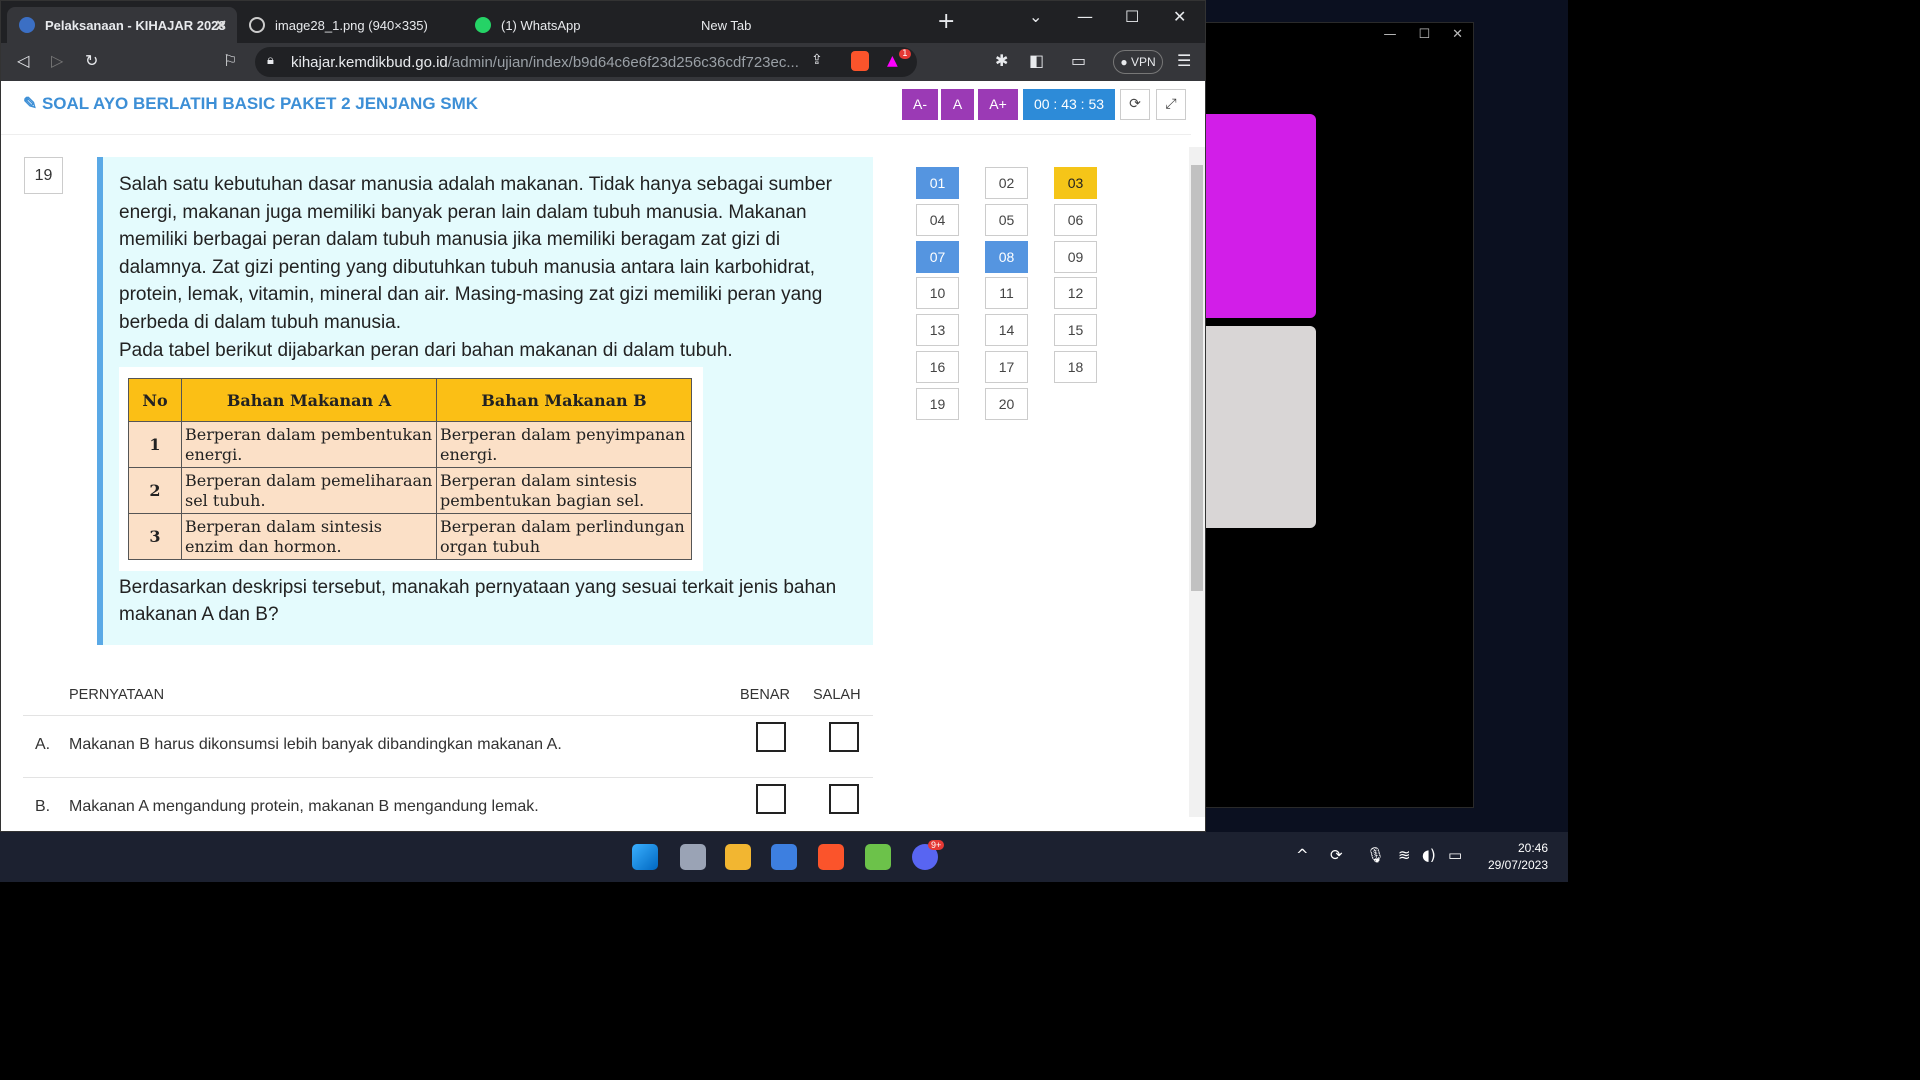 Image resolution: width=1920 pixels, height=1080 pixels. I want to click on fullscreen-icon: ⤢, so click(1171, 104).